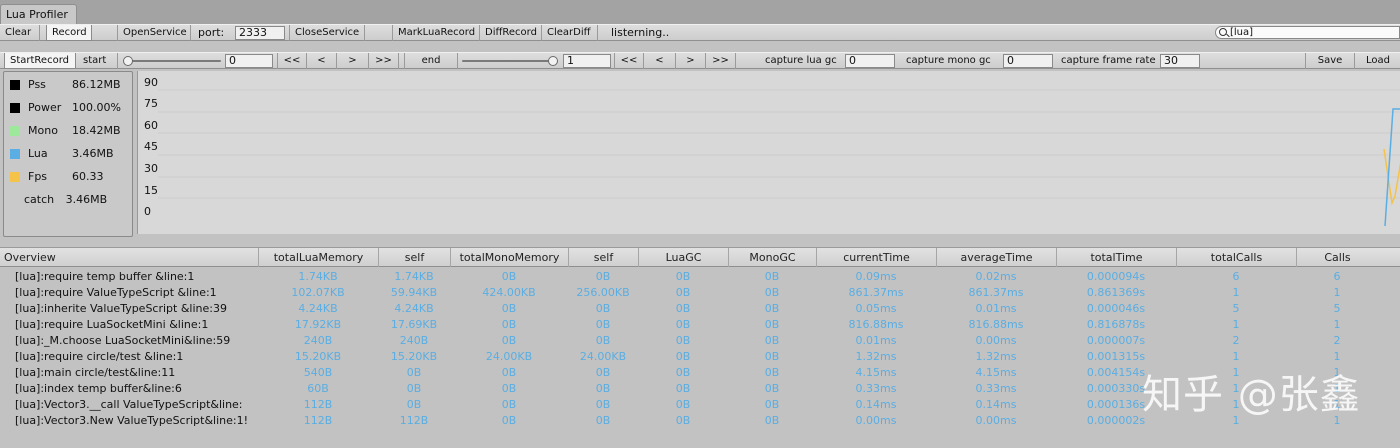 This screenshot has width=1400, height=448. Describe the element at coordinates (318, 340) in the screenshot. I see `row-cell: 240B` at that location.